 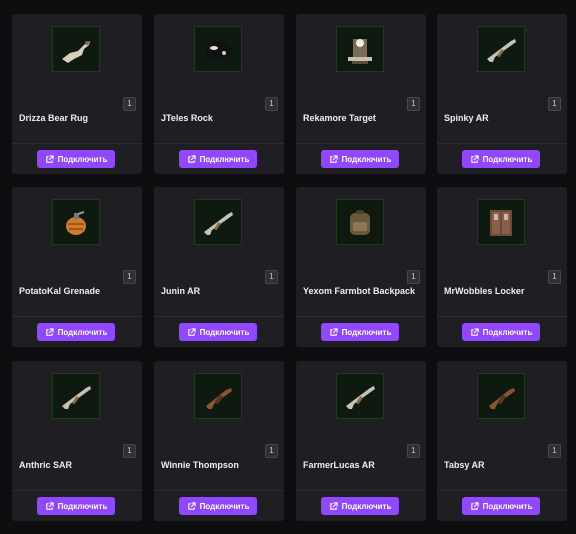 I want to click on target-icon, so click(x=360, y=51).